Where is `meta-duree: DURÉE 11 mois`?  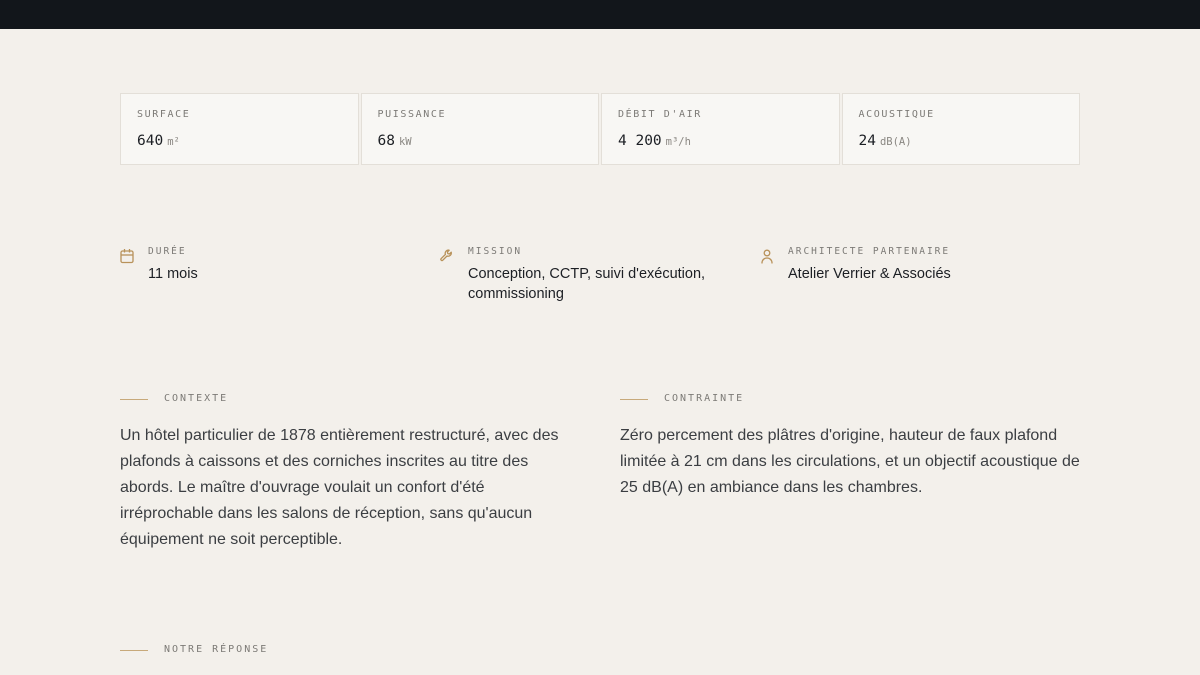 meta-duree: DURÉE 11 mois is located at coordinates (280, 275).